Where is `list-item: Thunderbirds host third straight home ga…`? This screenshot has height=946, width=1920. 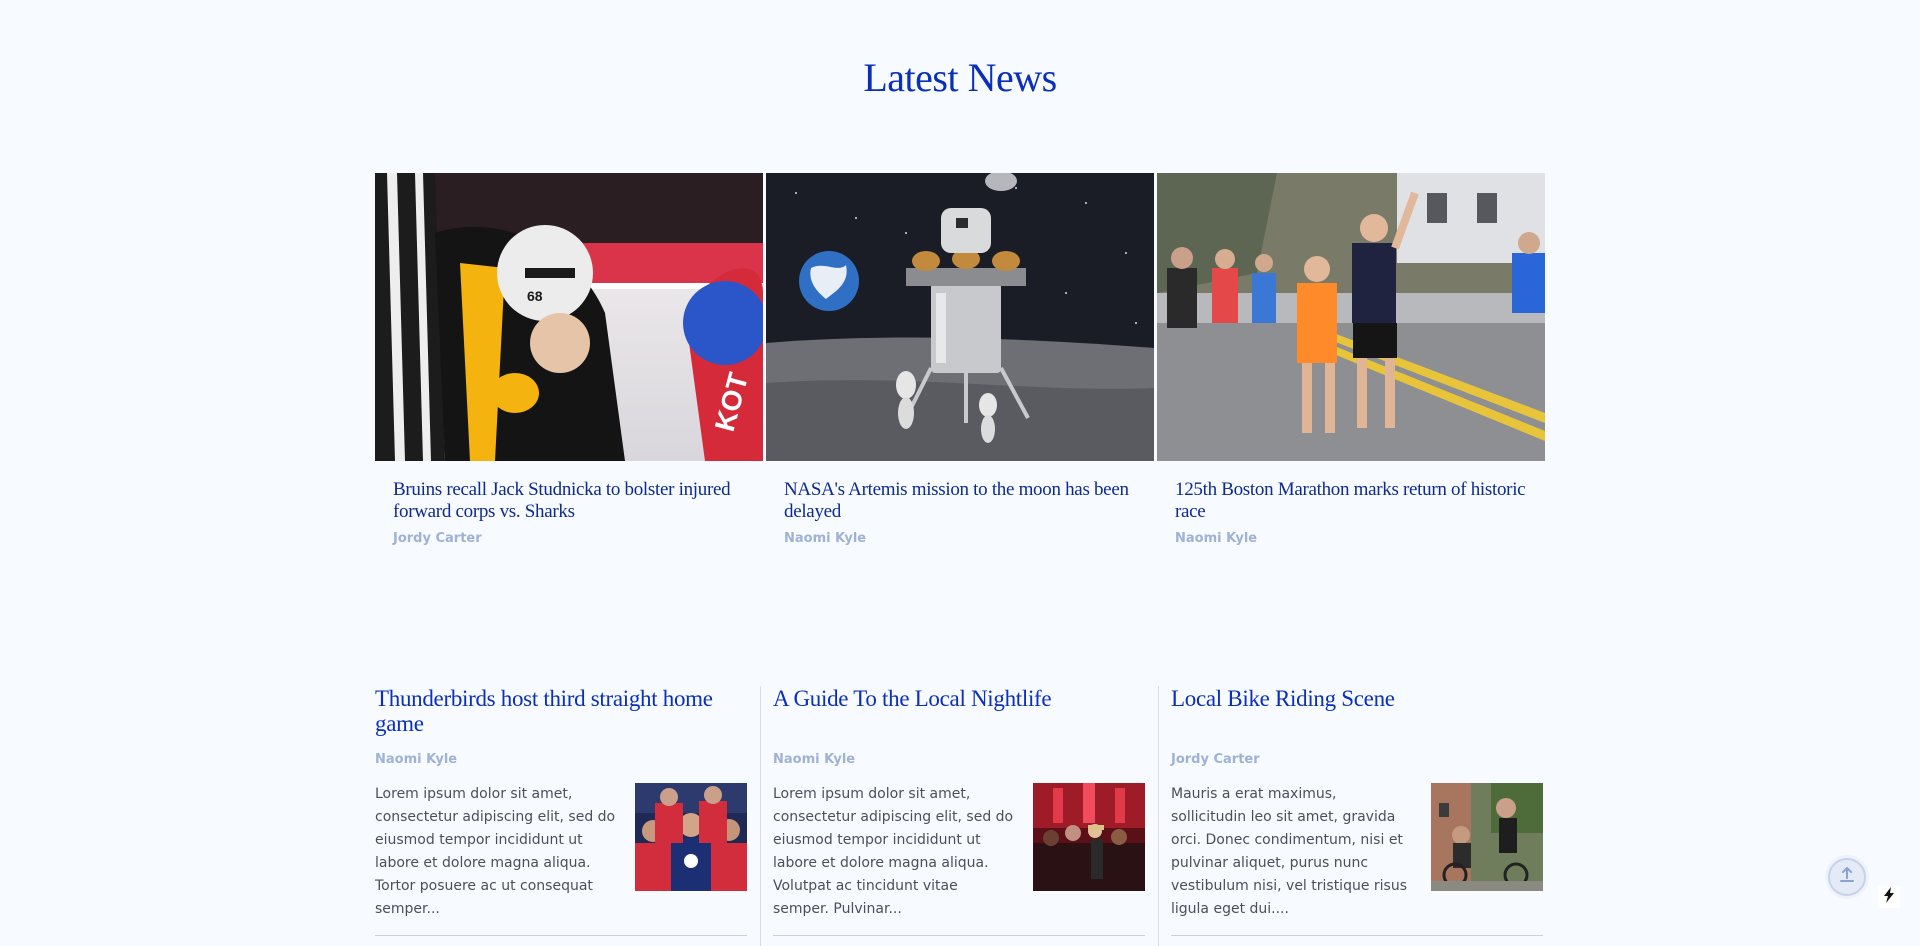 list-item: Thunderbirds host third straight home ga… is located at coordinates (561, 811).